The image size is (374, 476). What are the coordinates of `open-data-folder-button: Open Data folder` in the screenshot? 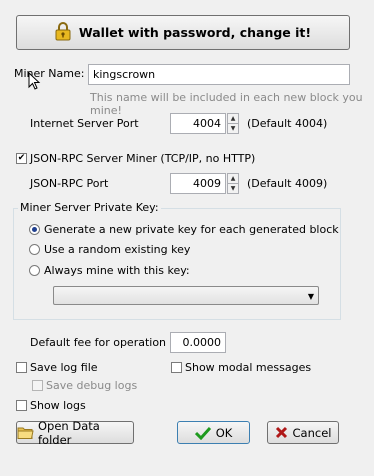 It's located at (75, 432).